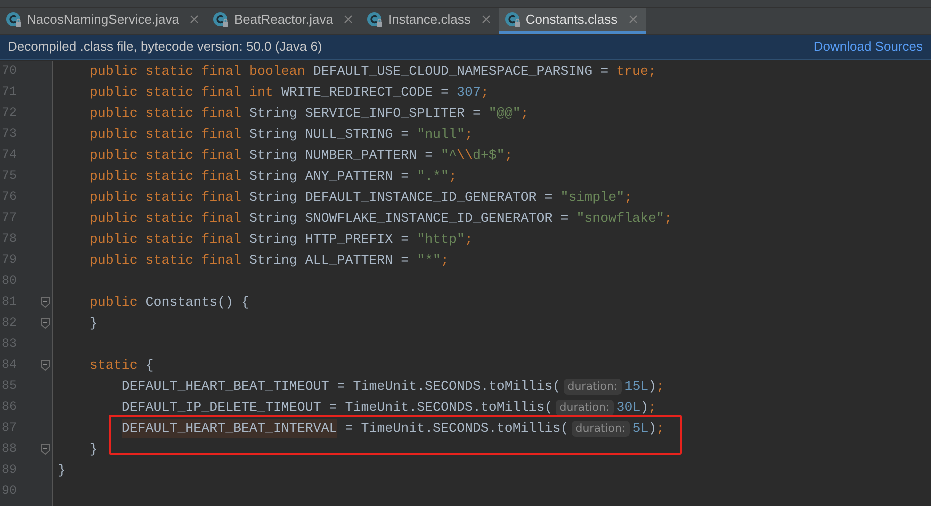 The width and height of the screenshot is (931, 506). What do you see at coordinates (402, 197) in the screenshot?
I see `code-text: String DEFAULT_INSTANCE_ID_GENERATOR =` at bounding box center [402, 197].